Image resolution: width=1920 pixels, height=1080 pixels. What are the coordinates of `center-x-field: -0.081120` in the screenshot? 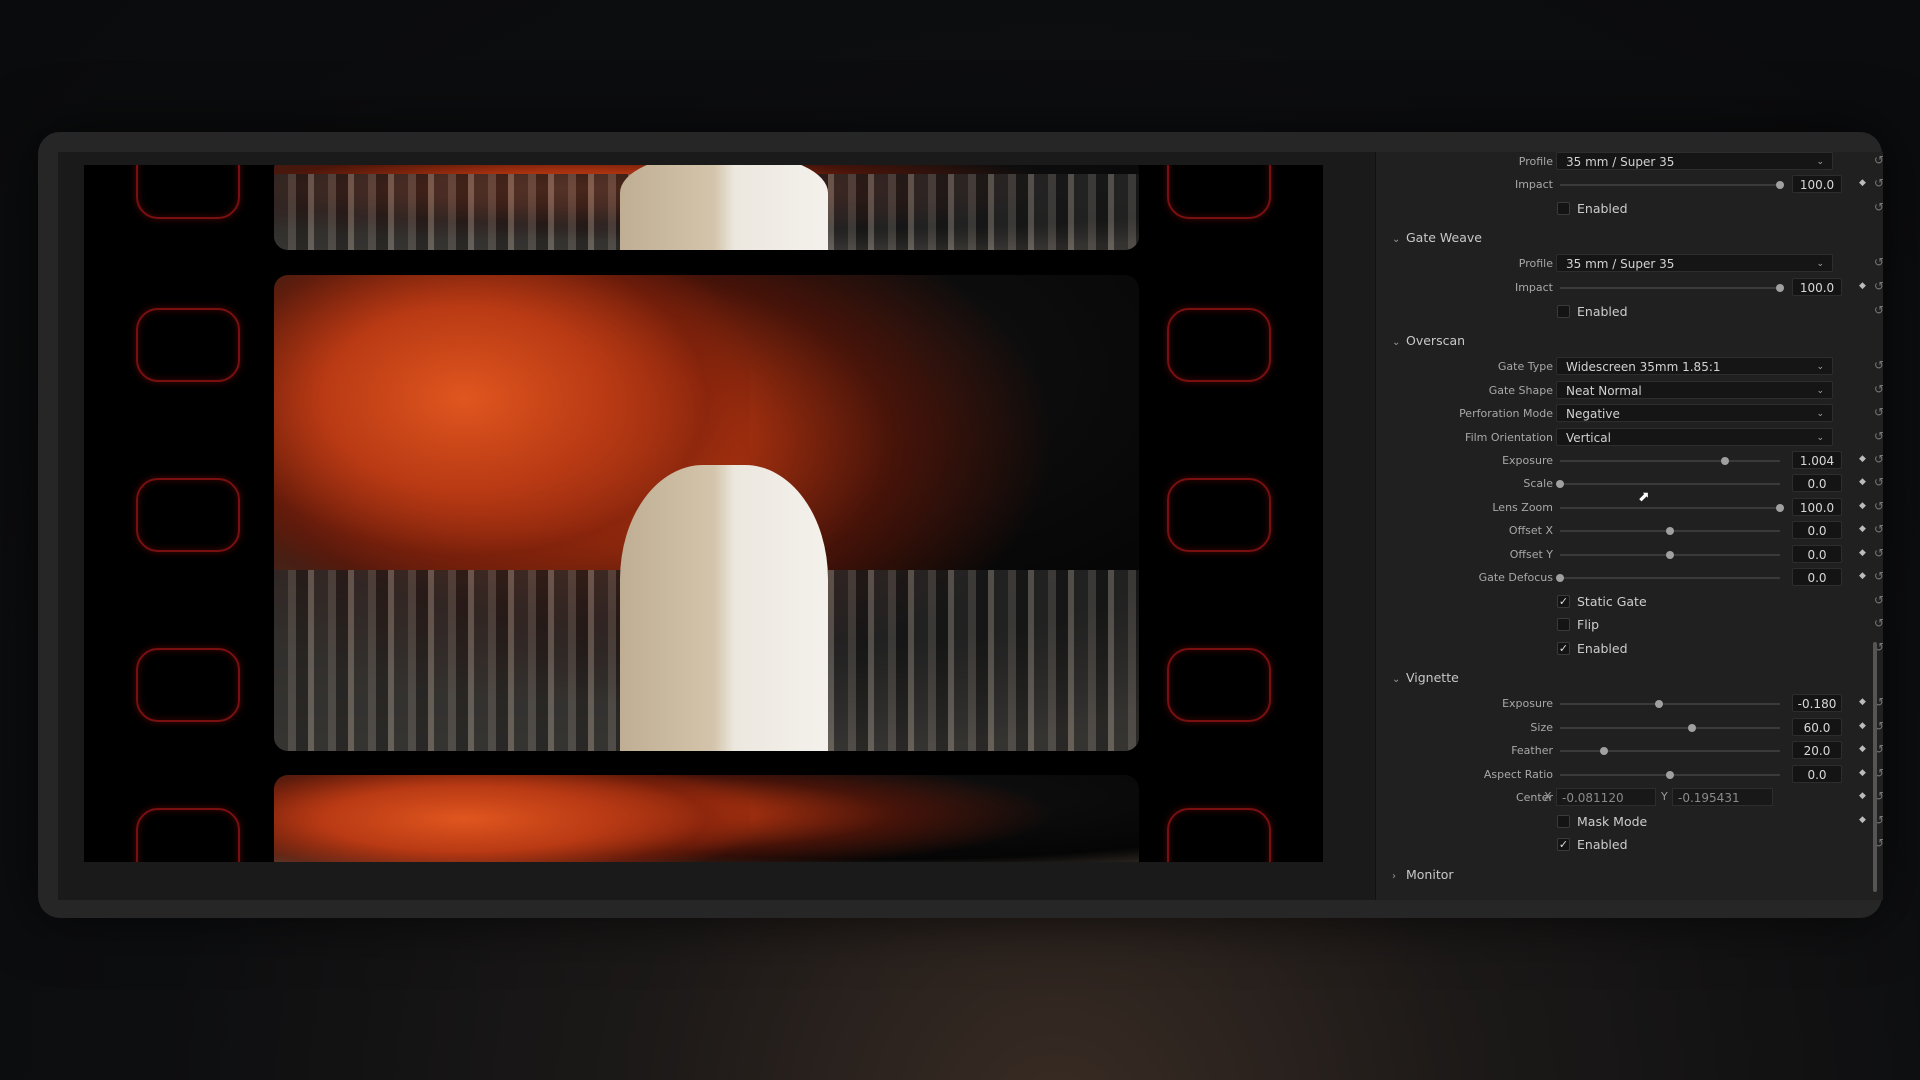 It's located at (1606, 797).